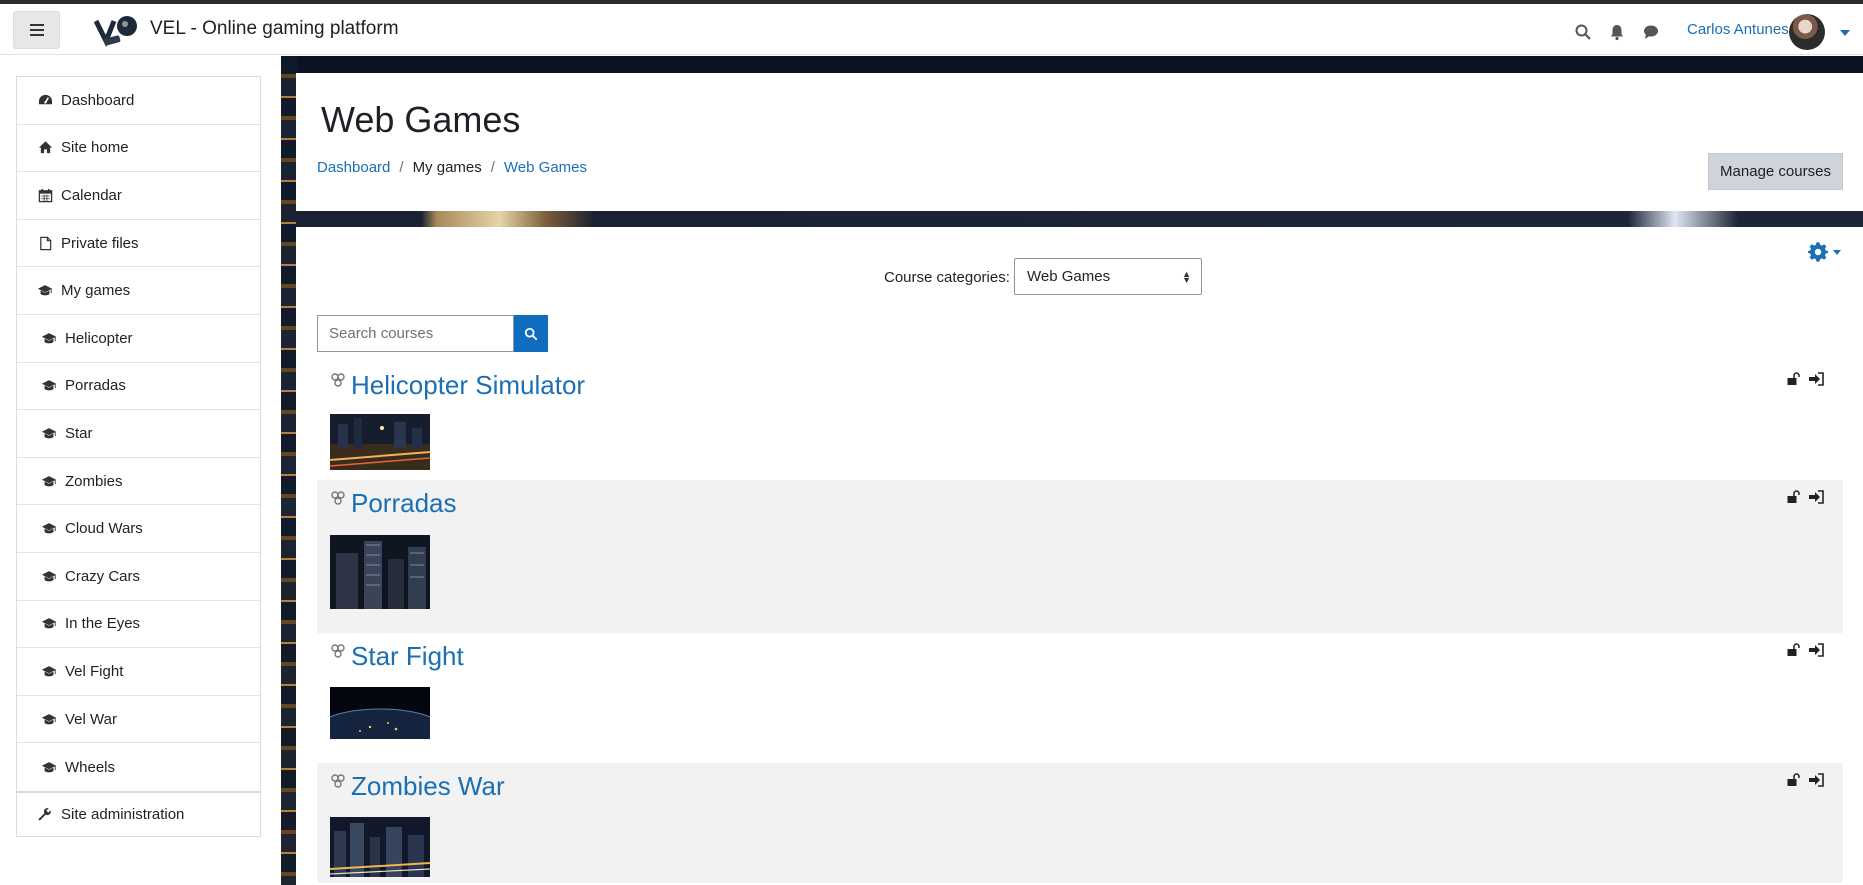  Describe the element at coordinates (468, 385) in the screenshot. I see `course-name-link: Helicopter Simulator` at that location.